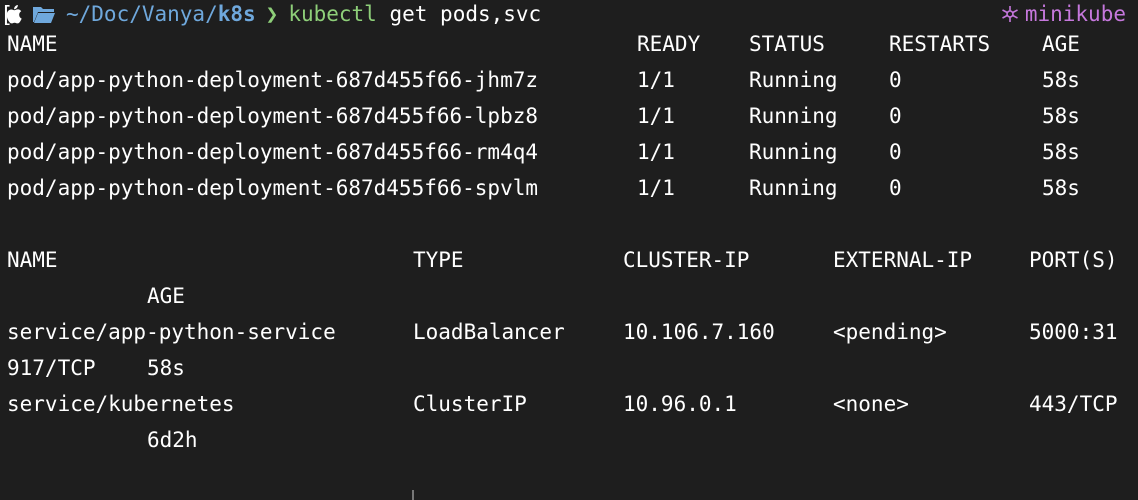 The image size is (1138, 500). I want to click on svc-type: LoadBalancer, so click(489, 332).